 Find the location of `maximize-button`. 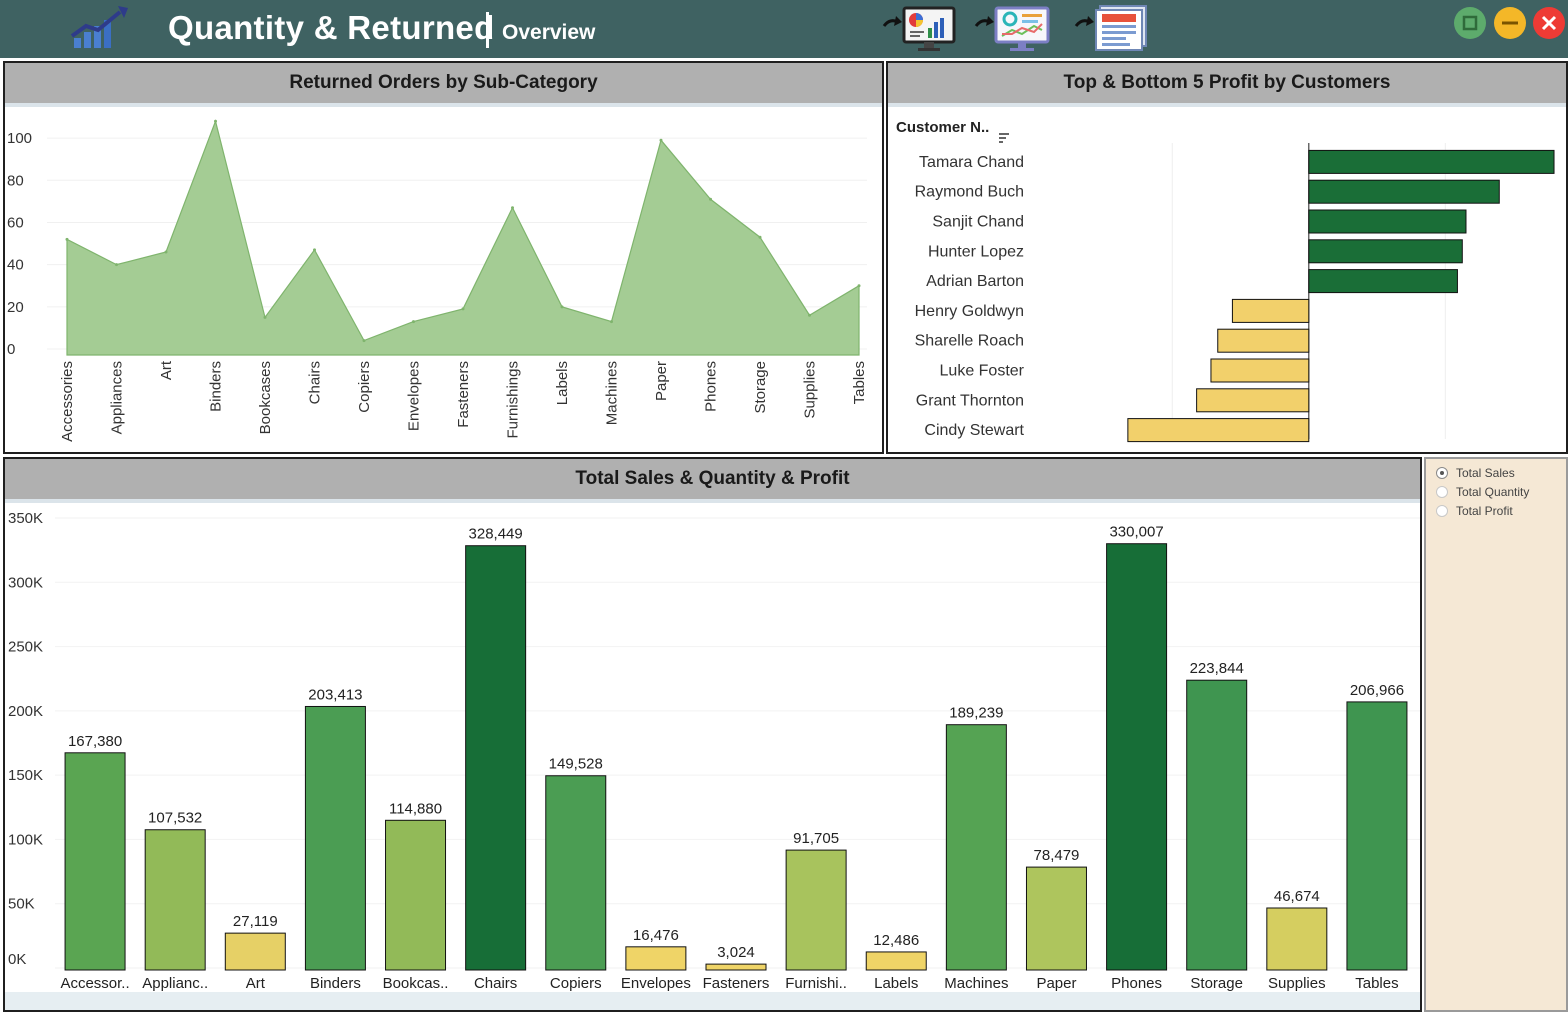

maximize-button is located at coordinates (1470, 23).